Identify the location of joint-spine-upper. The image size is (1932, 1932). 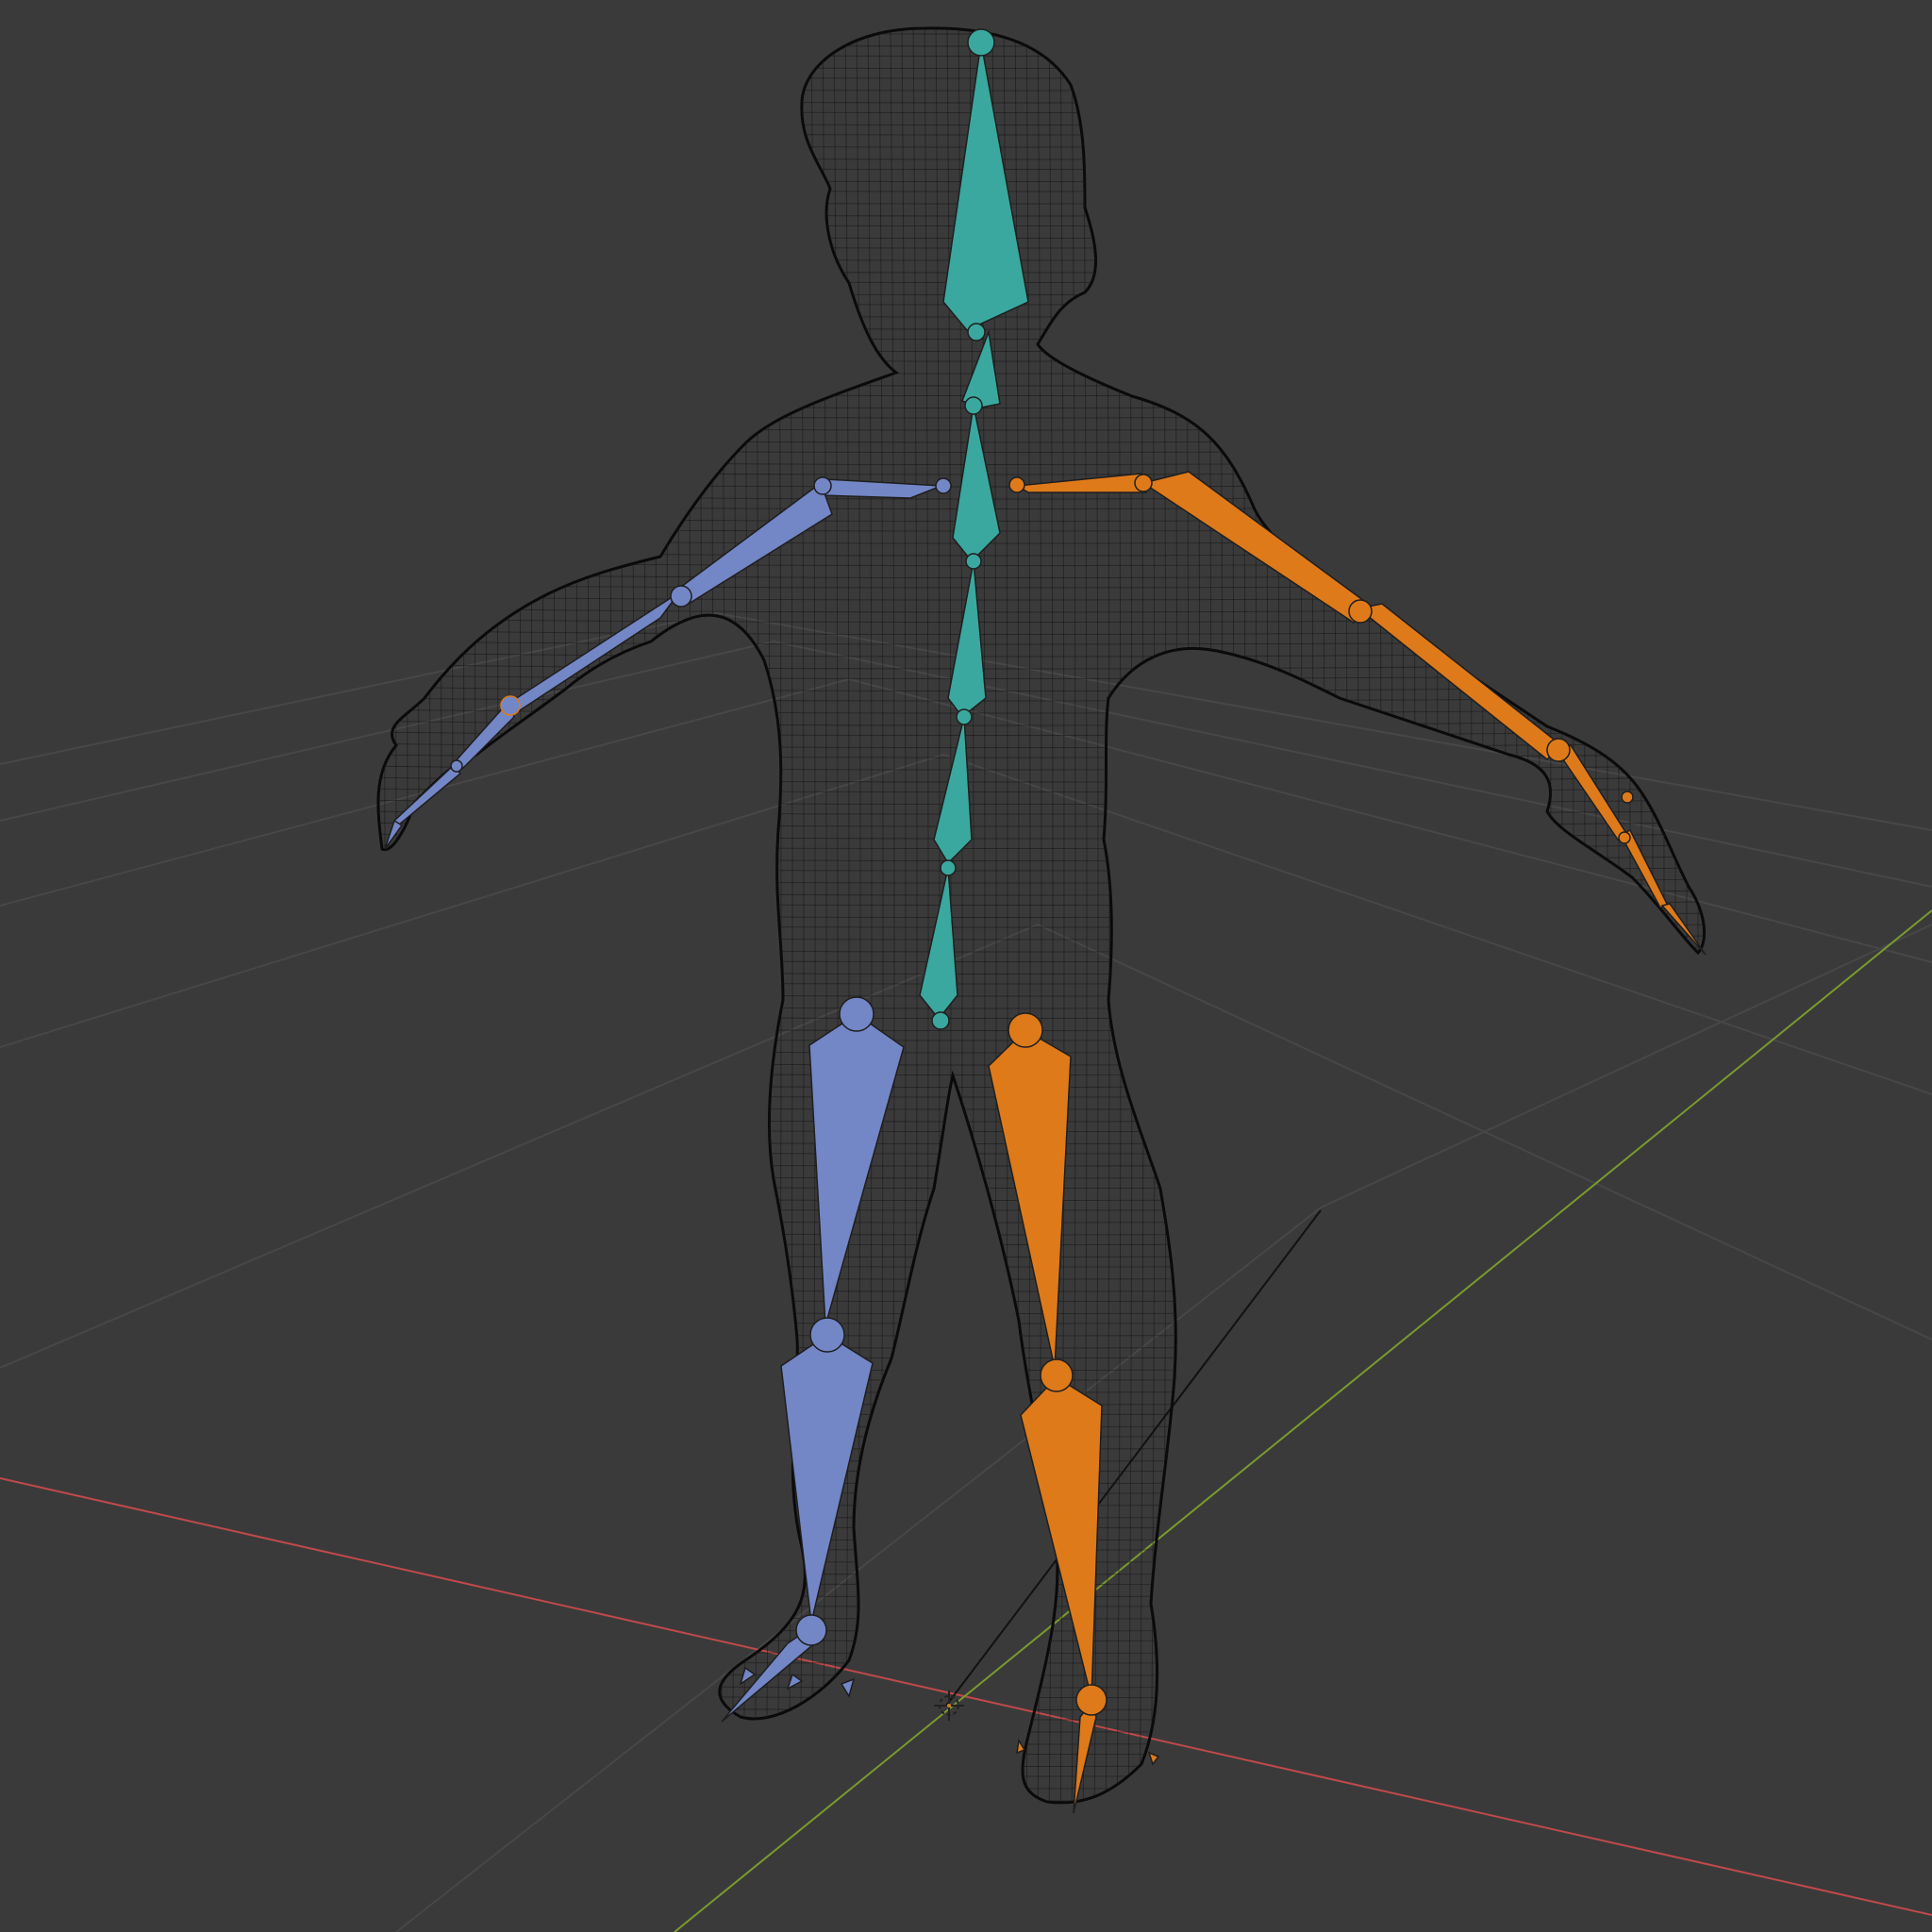
(964, 716).